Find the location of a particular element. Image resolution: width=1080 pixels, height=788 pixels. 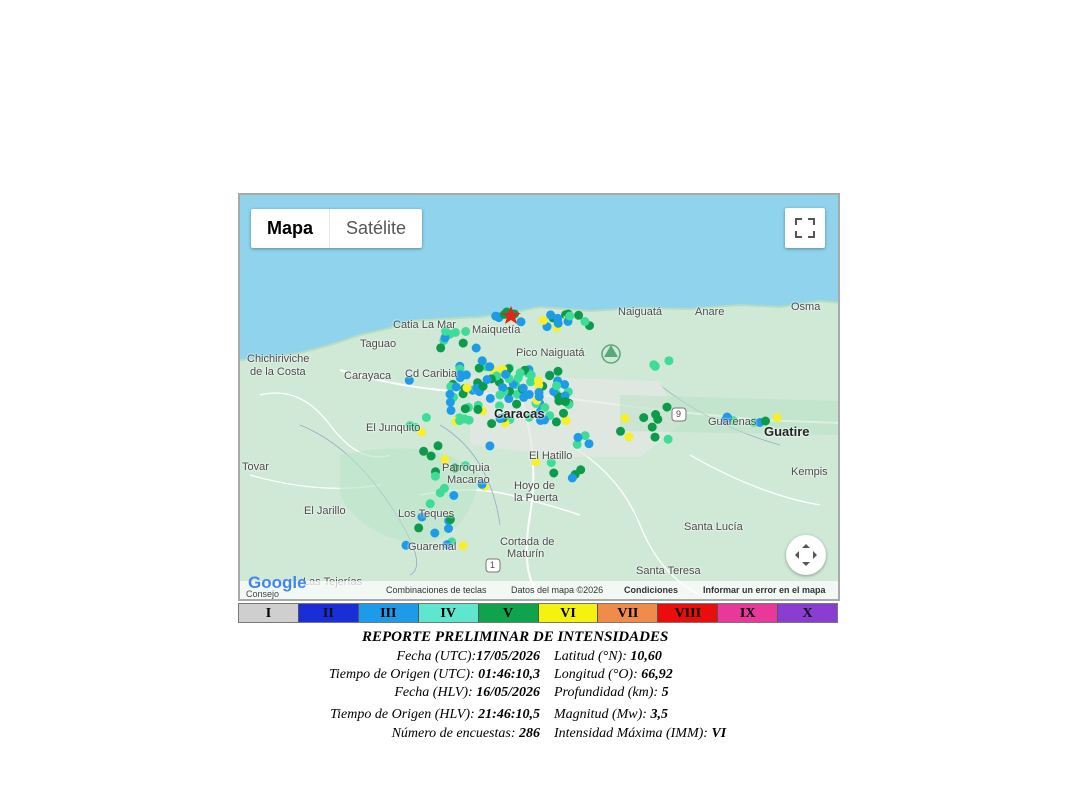

report-error-link: Informar un error en el mapa is located at coordinates (764, 590).